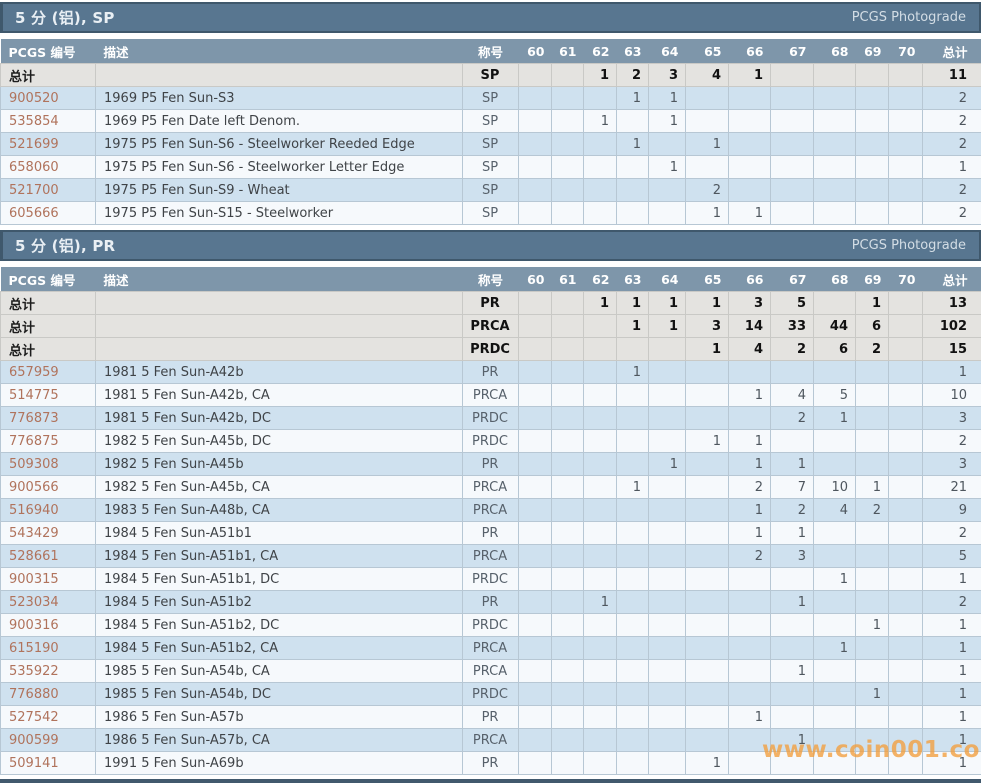 Image resolution: width=981 pixels, height=783 pixels. What do you see at coordinates (491, 190) in the screenshot?
I see `designation: SP` at bounding box center [491, 190].